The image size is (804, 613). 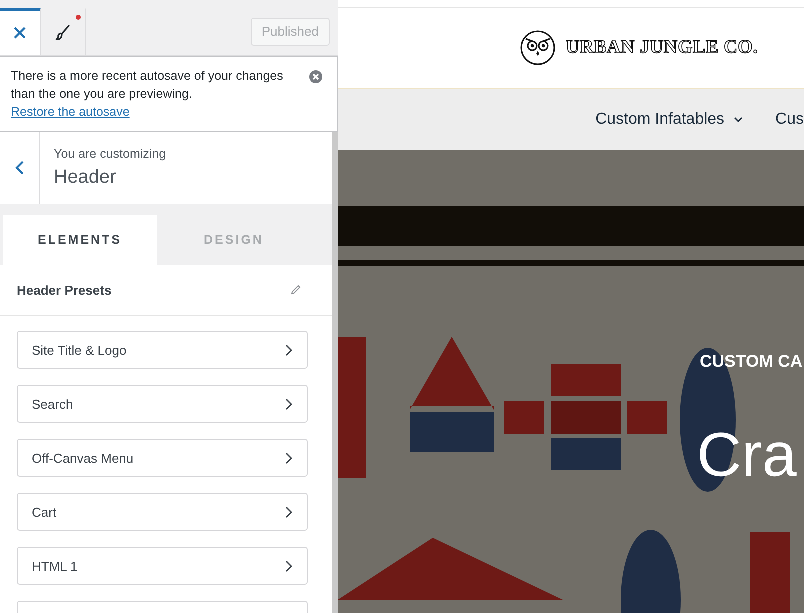 What do you see at coordinates (162, 512) in the screenshot?
I see `element-item: Cart` at bounding box center [162, 512].